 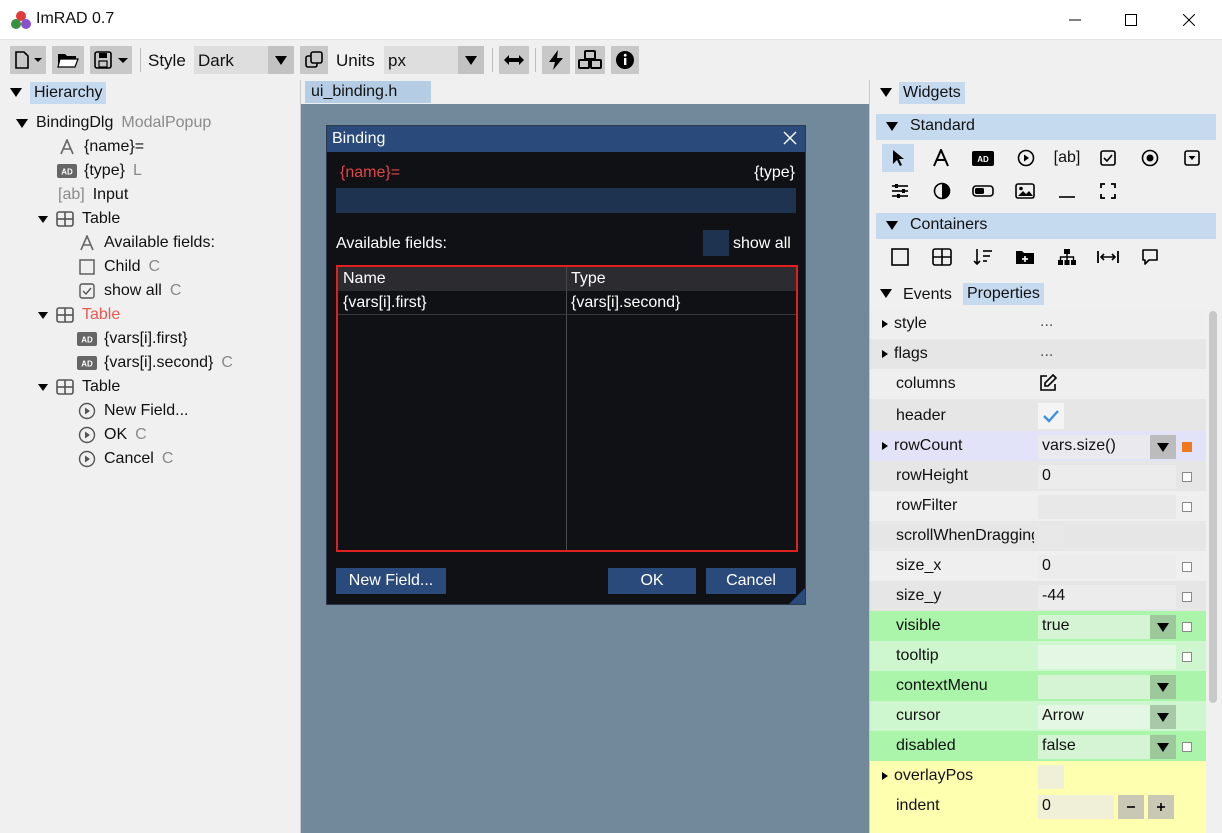 I want to click on splitter-icon, so click(x=1108, y=257).